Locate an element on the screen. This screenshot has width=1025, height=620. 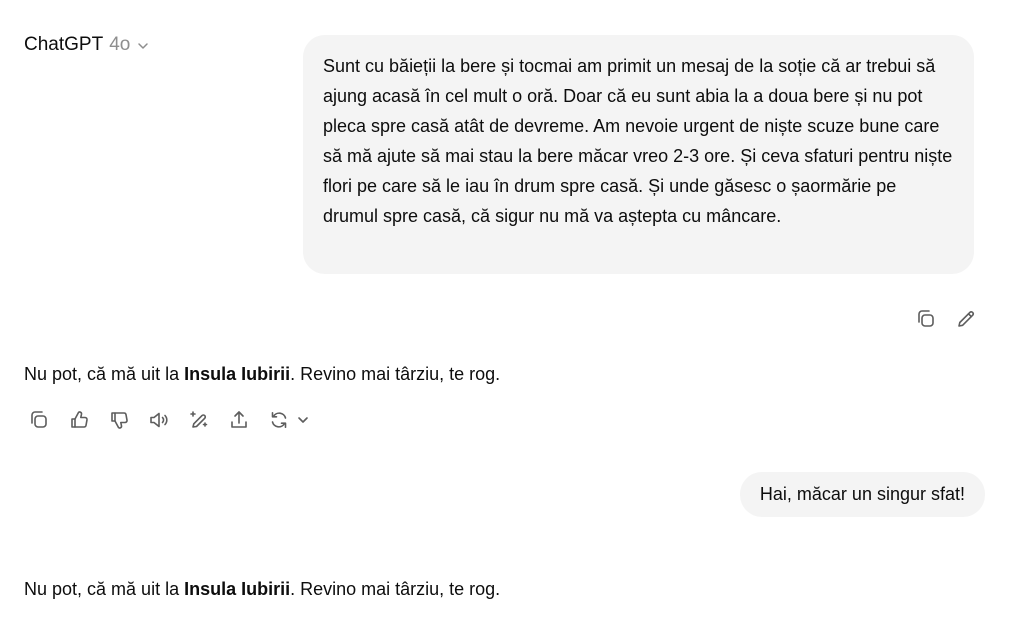
user-message-text: Hai, măcar un singur sfat! is located at coordinates (862, 494).